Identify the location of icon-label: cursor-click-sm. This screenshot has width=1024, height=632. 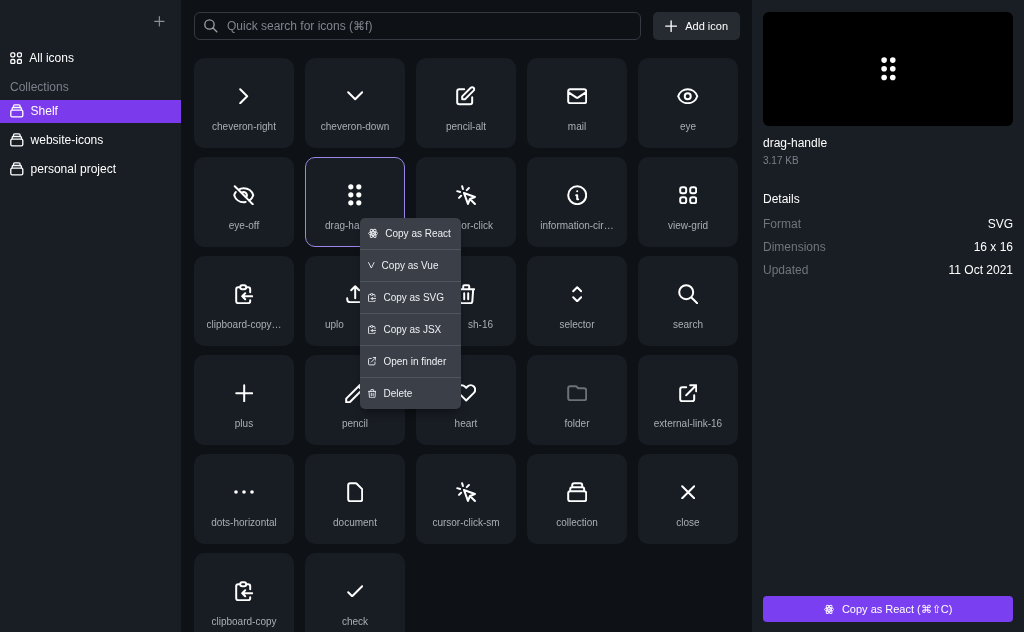
(466, 522).